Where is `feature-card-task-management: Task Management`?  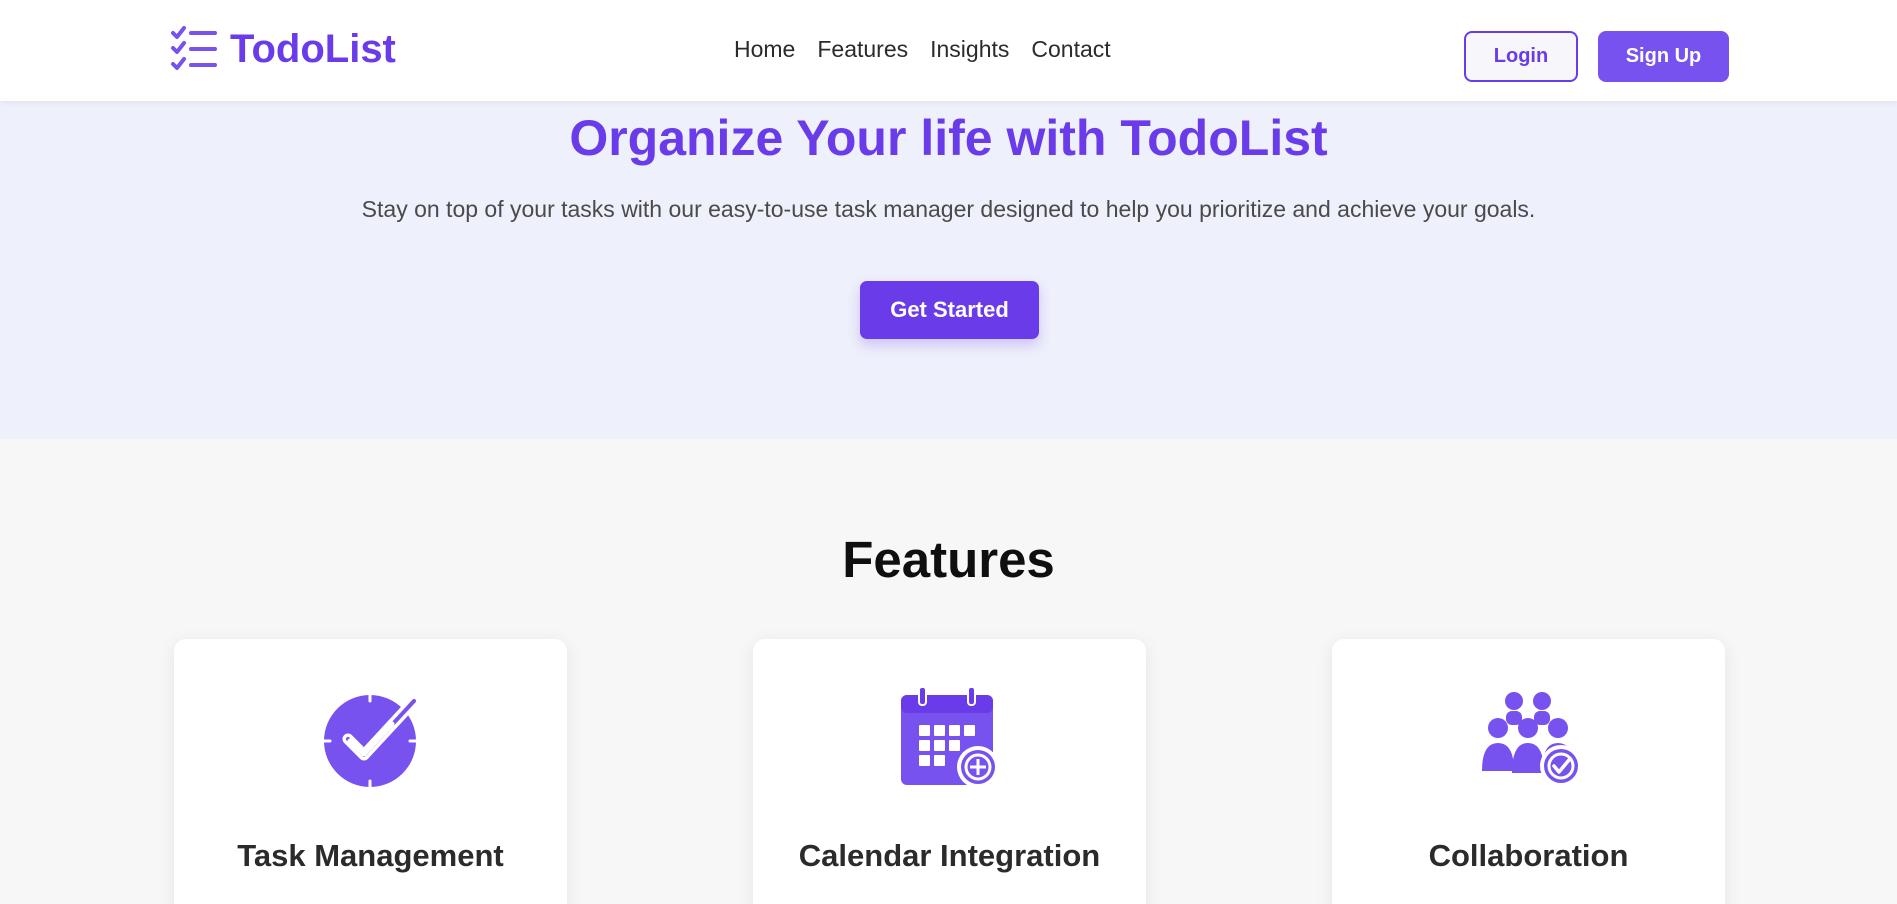 feature-card-task-management: Task Management is located at coordinates (370, 771).